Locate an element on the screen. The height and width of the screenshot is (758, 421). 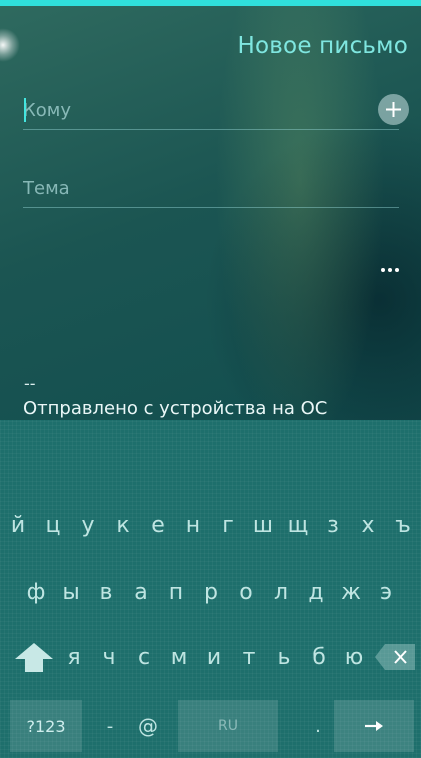
key: ы is located at coordinates (71, 592).